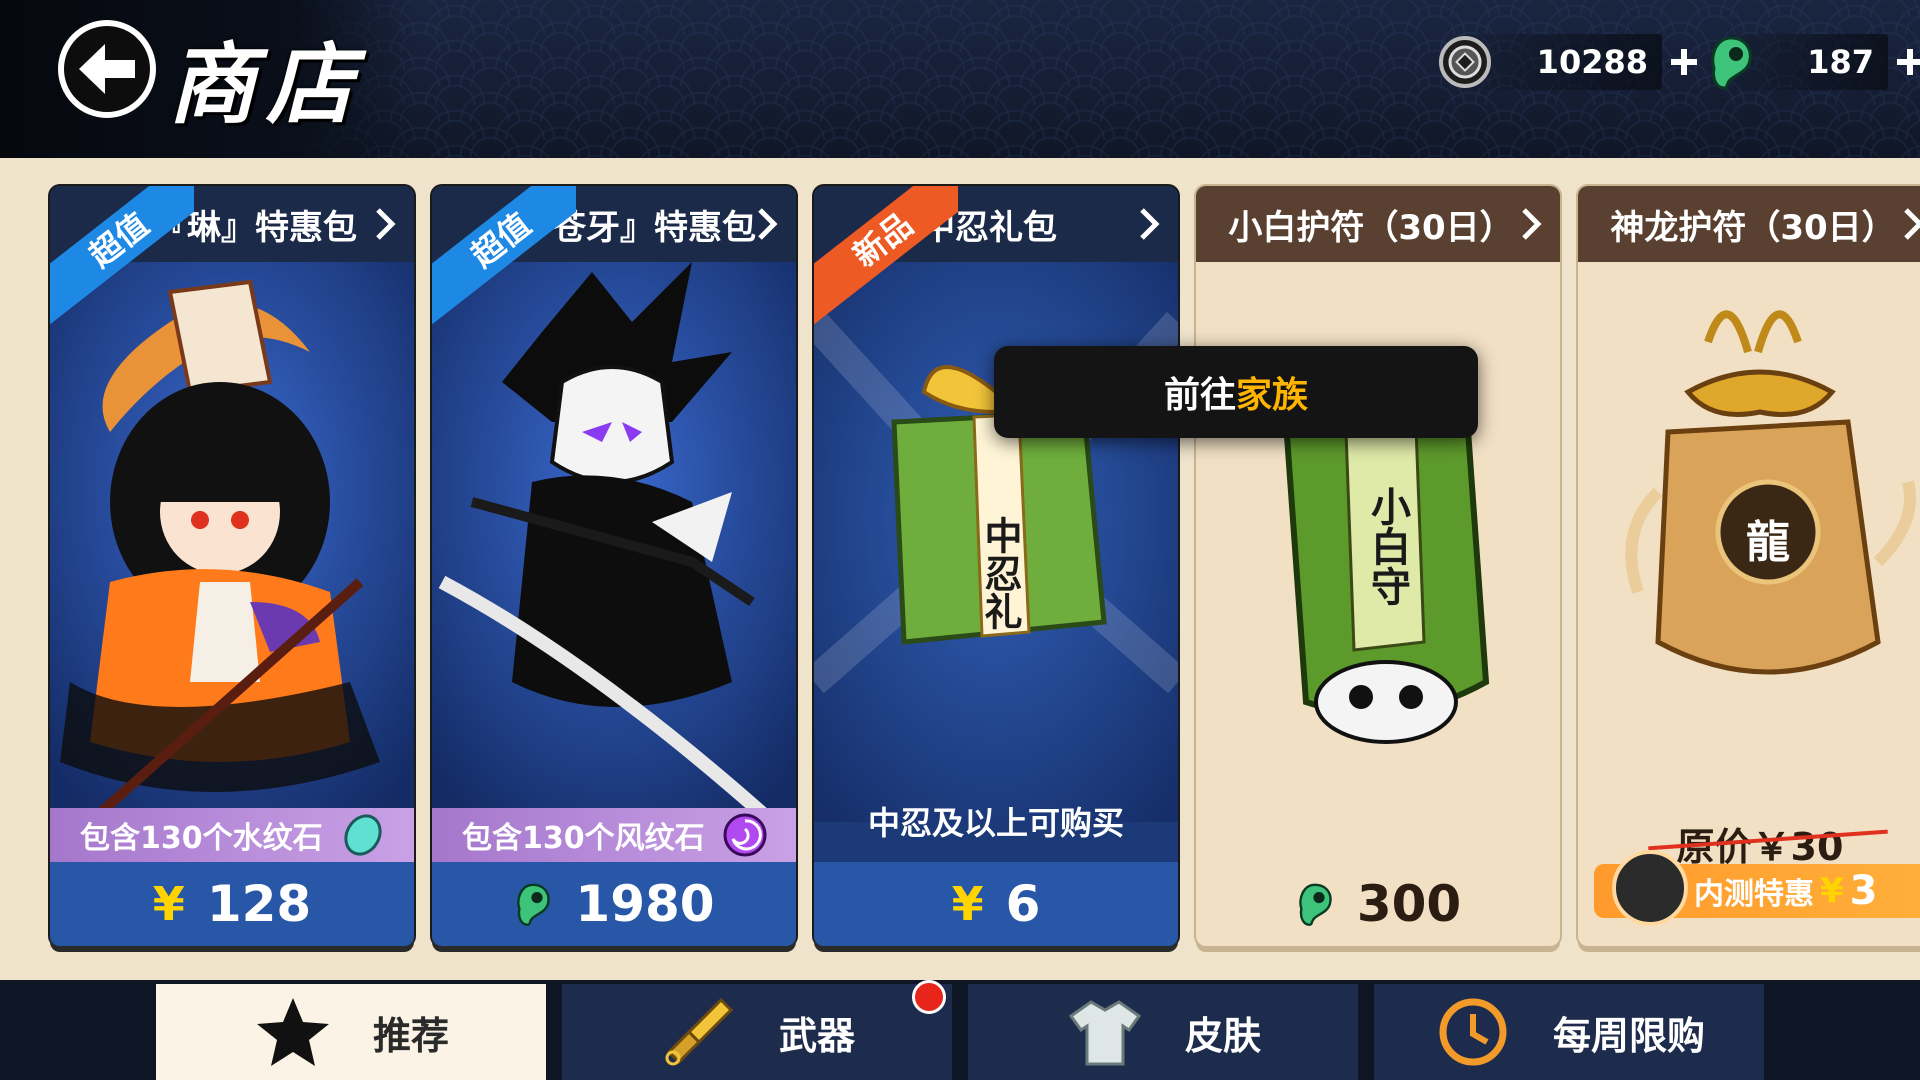 The width and height of the screenshot is (1920, 1080). What do you see at coordinates (745, 835) in the screenshot?
I see `wind-stone-icon` at bounding box center [745, 835].